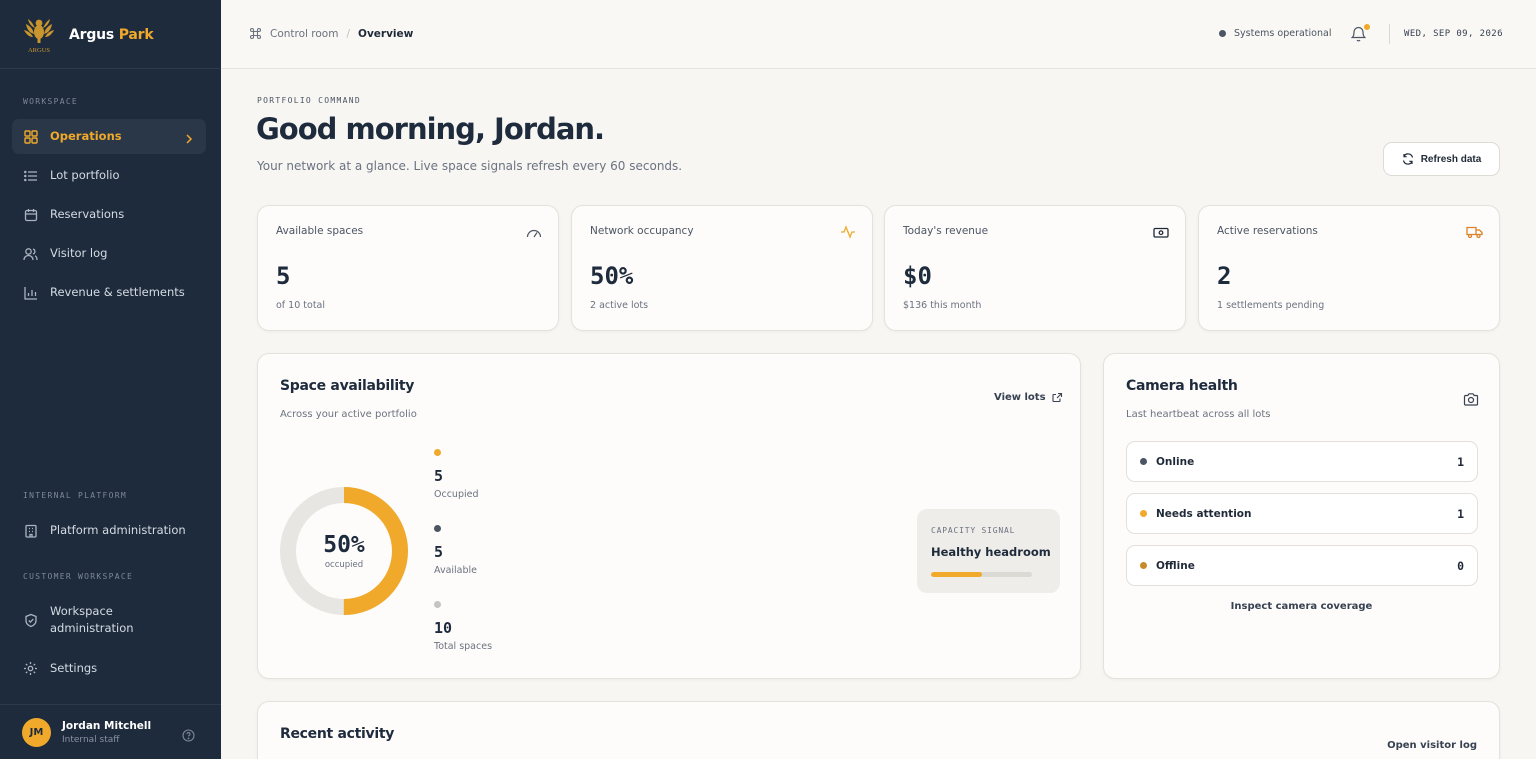 Image resolution: width=1536 pixels, height=759 pixels. What do you see at coordinates (1302, 565) in the screenshot?
I see `camera-row-offline: Offline 0` at bounding box center [1302, 565].